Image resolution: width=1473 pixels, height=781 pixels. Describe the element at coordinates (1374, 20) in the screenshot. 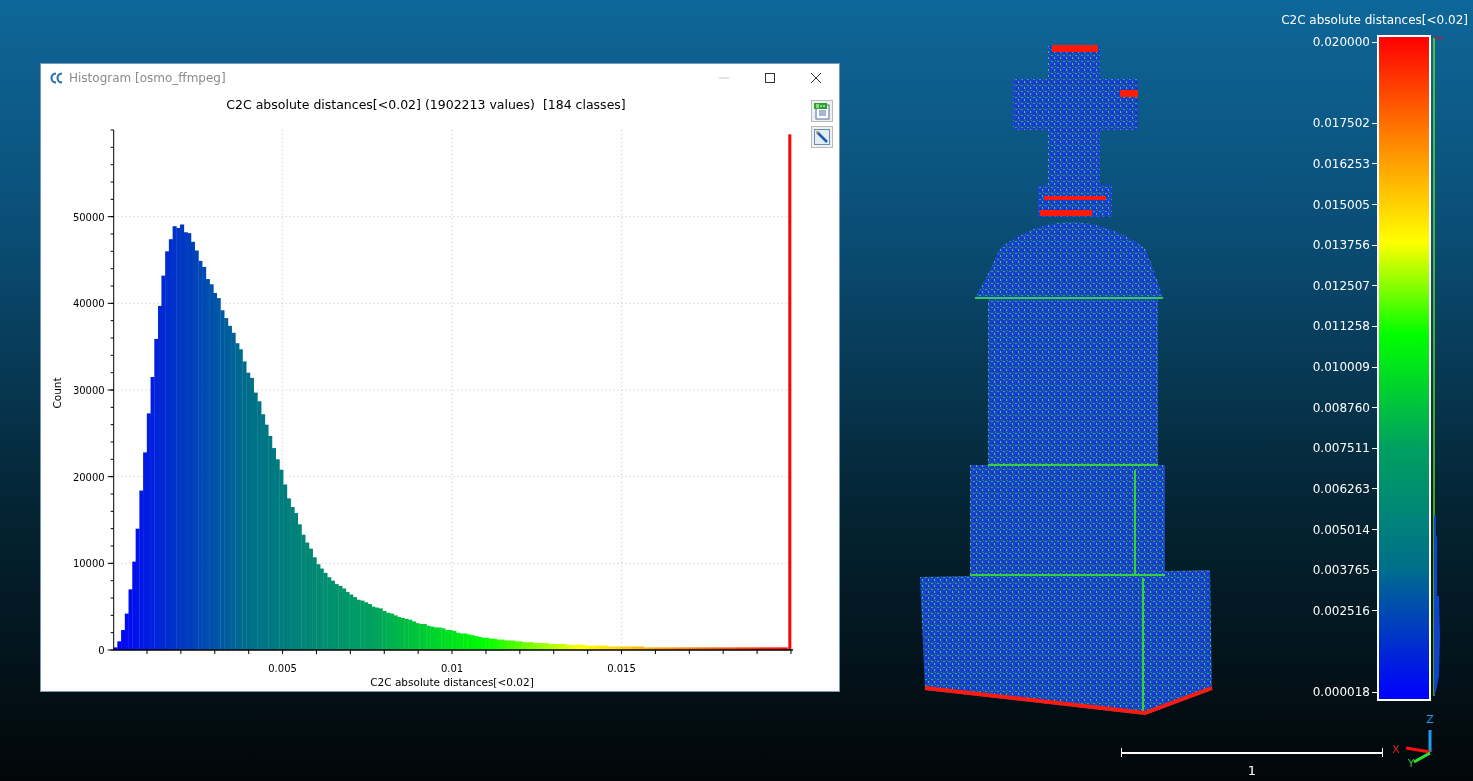

I see `color-scale-title: C2C absolute distances[<0.02]` at that location.